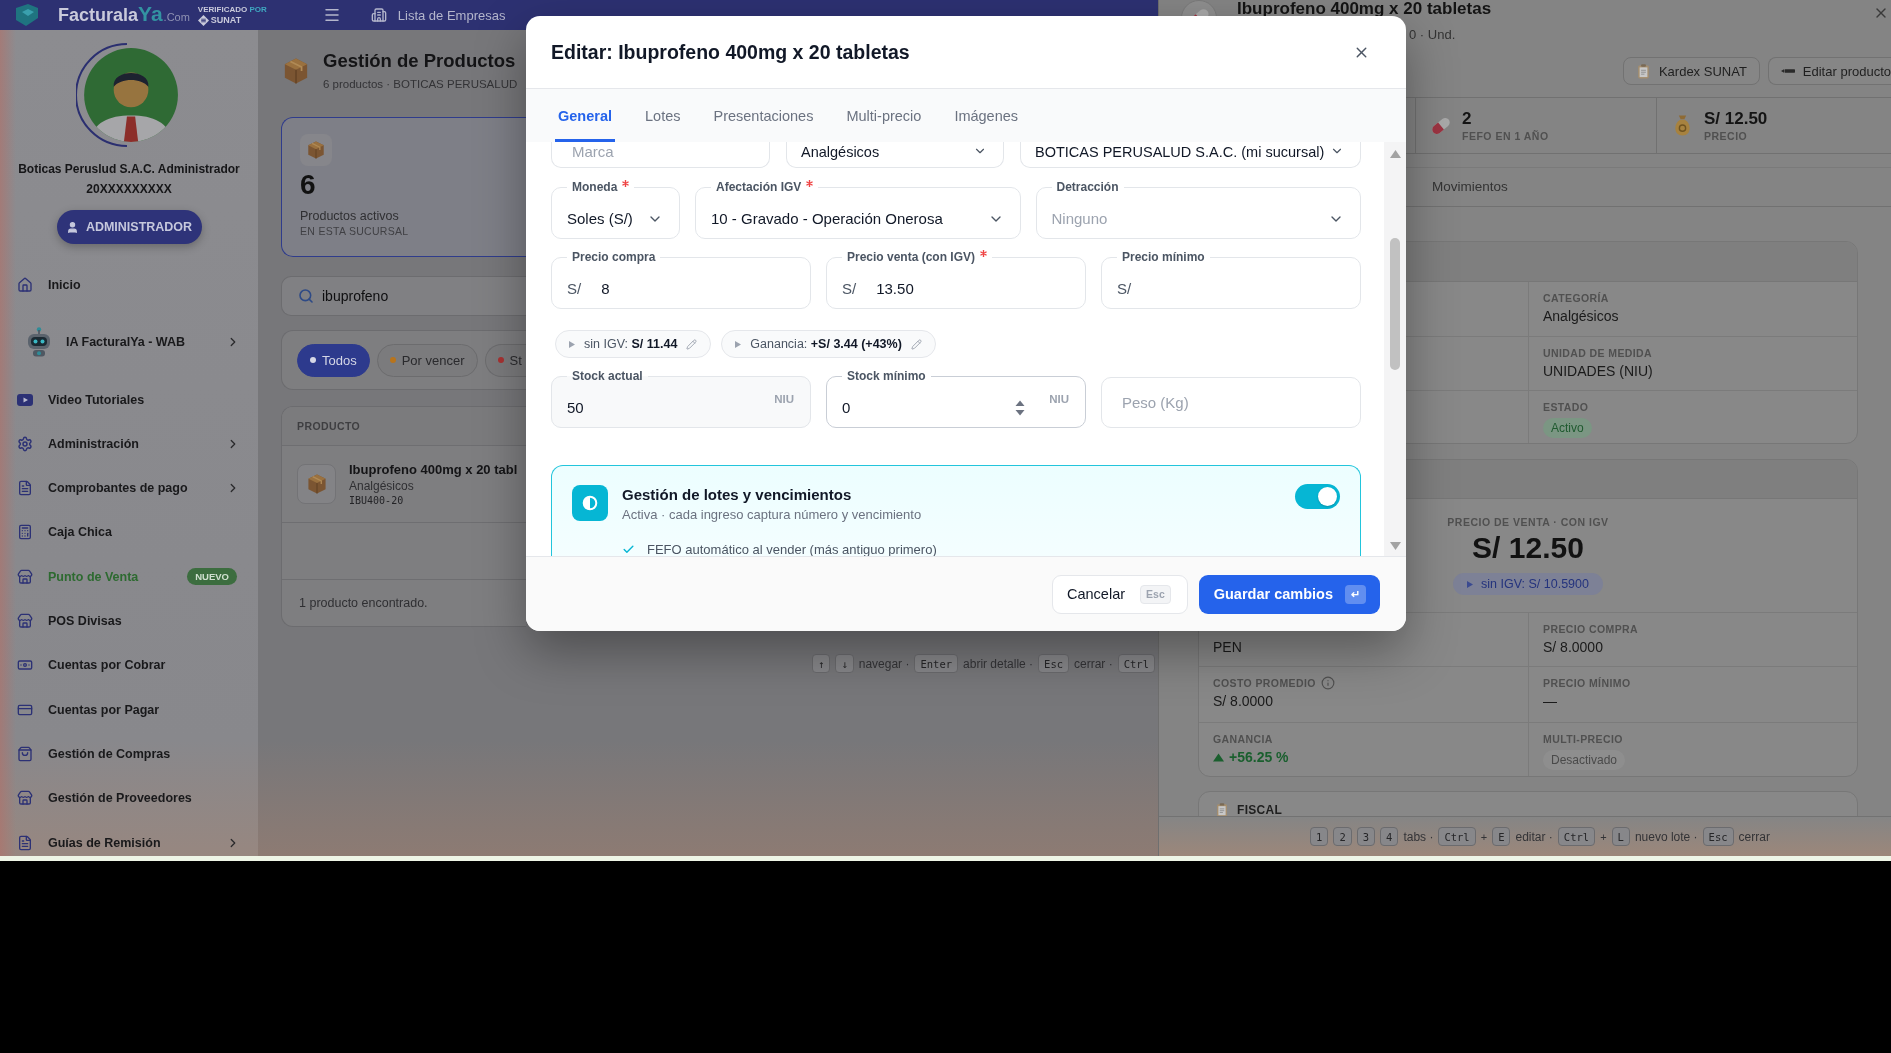  What do you see at coordinates (404, 484) in the screenshot?
I see `table-row: Ibuprofeno 400mg x 20 tabl Analgésicos IBU400-20` at bounding box center [404, 484].